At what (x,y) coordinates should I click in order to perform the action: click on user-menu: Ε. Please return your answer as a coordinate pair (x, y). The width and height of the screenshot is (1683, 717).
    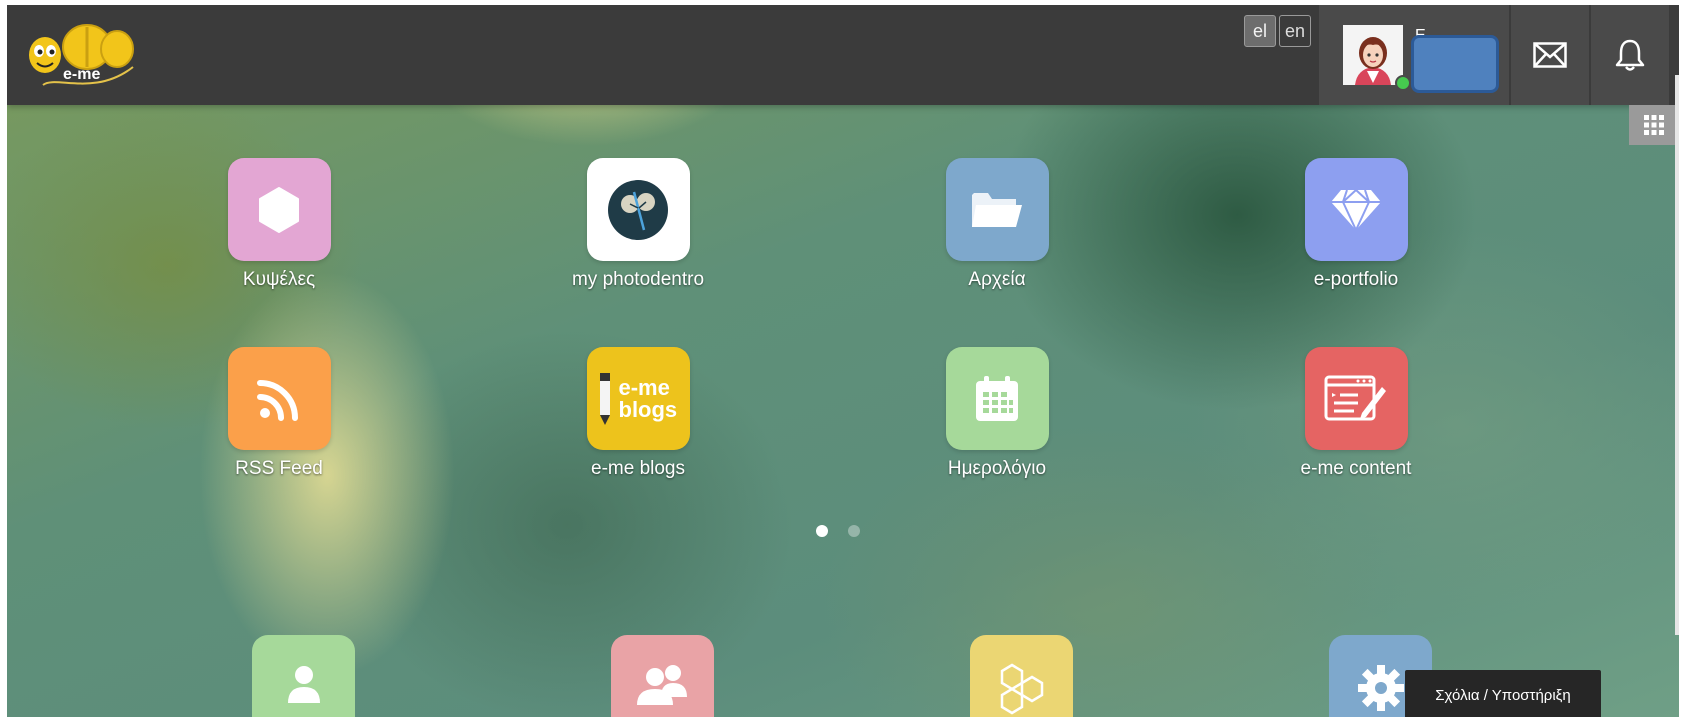
    Looking at the image, I should click on (1414, 55).